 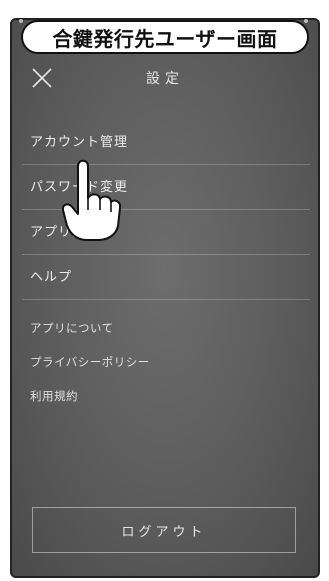 I want to click on page-title: 設定, so click(x=165, y=79).